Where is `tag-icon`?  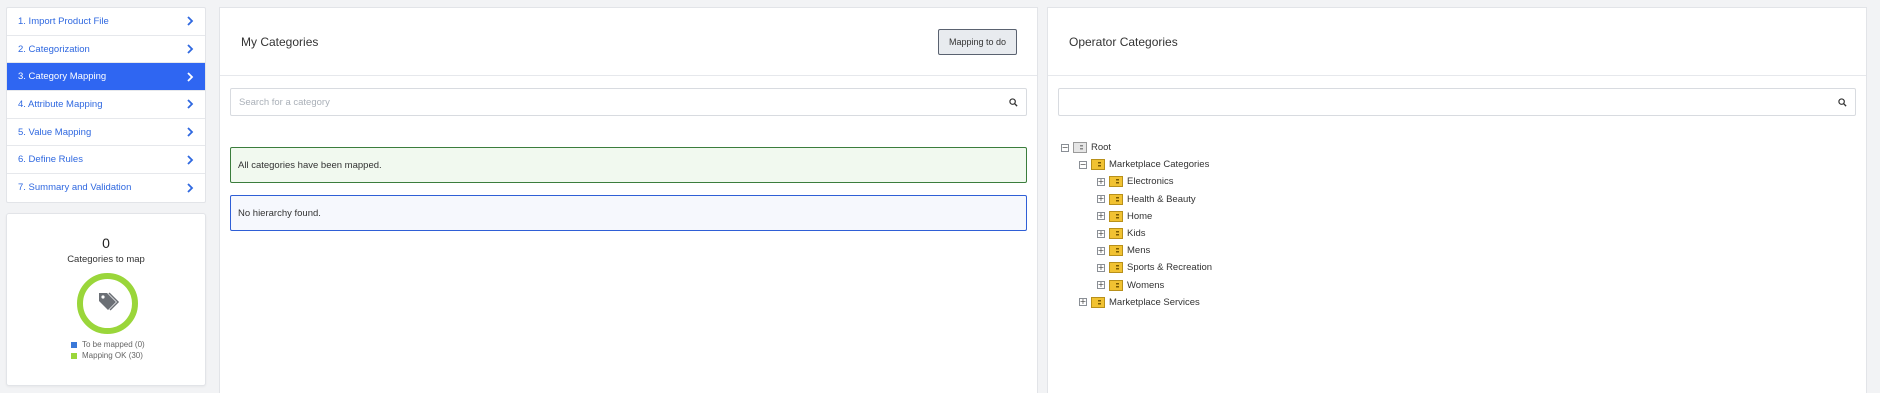
tag-icon is located at coordinates (108, 303).